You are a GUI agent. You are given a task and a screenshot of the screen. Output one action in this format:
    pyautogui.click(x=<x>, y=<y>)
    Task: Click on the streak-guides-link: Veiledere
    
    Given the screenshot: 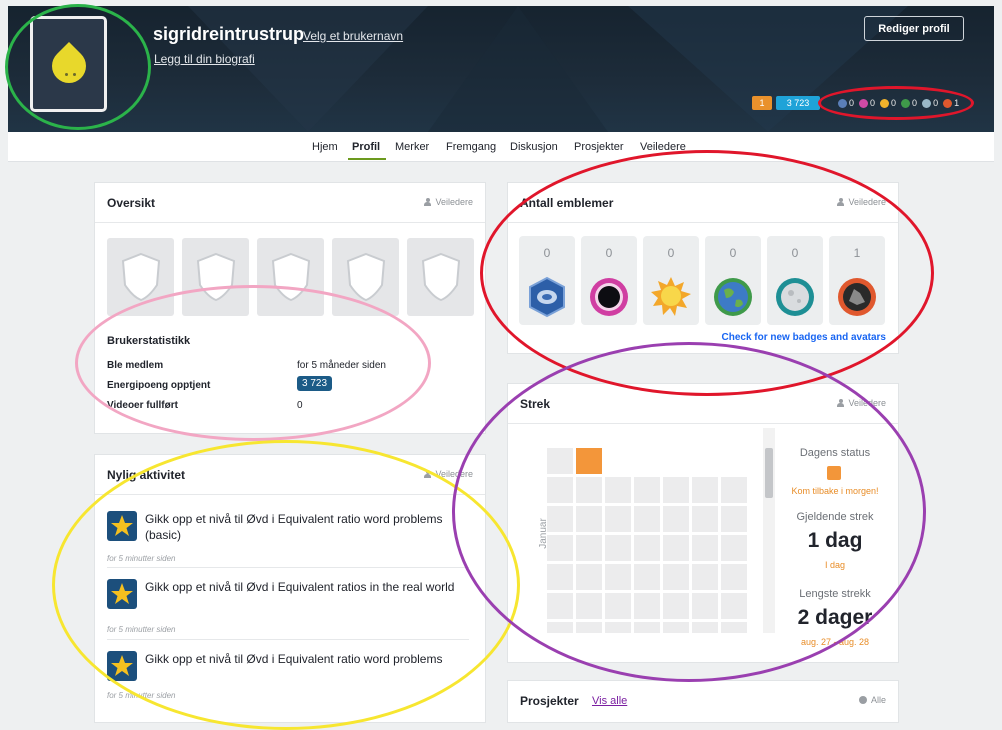 What is the action you would take?
    pyautogui.click(x=861, y=403)
    